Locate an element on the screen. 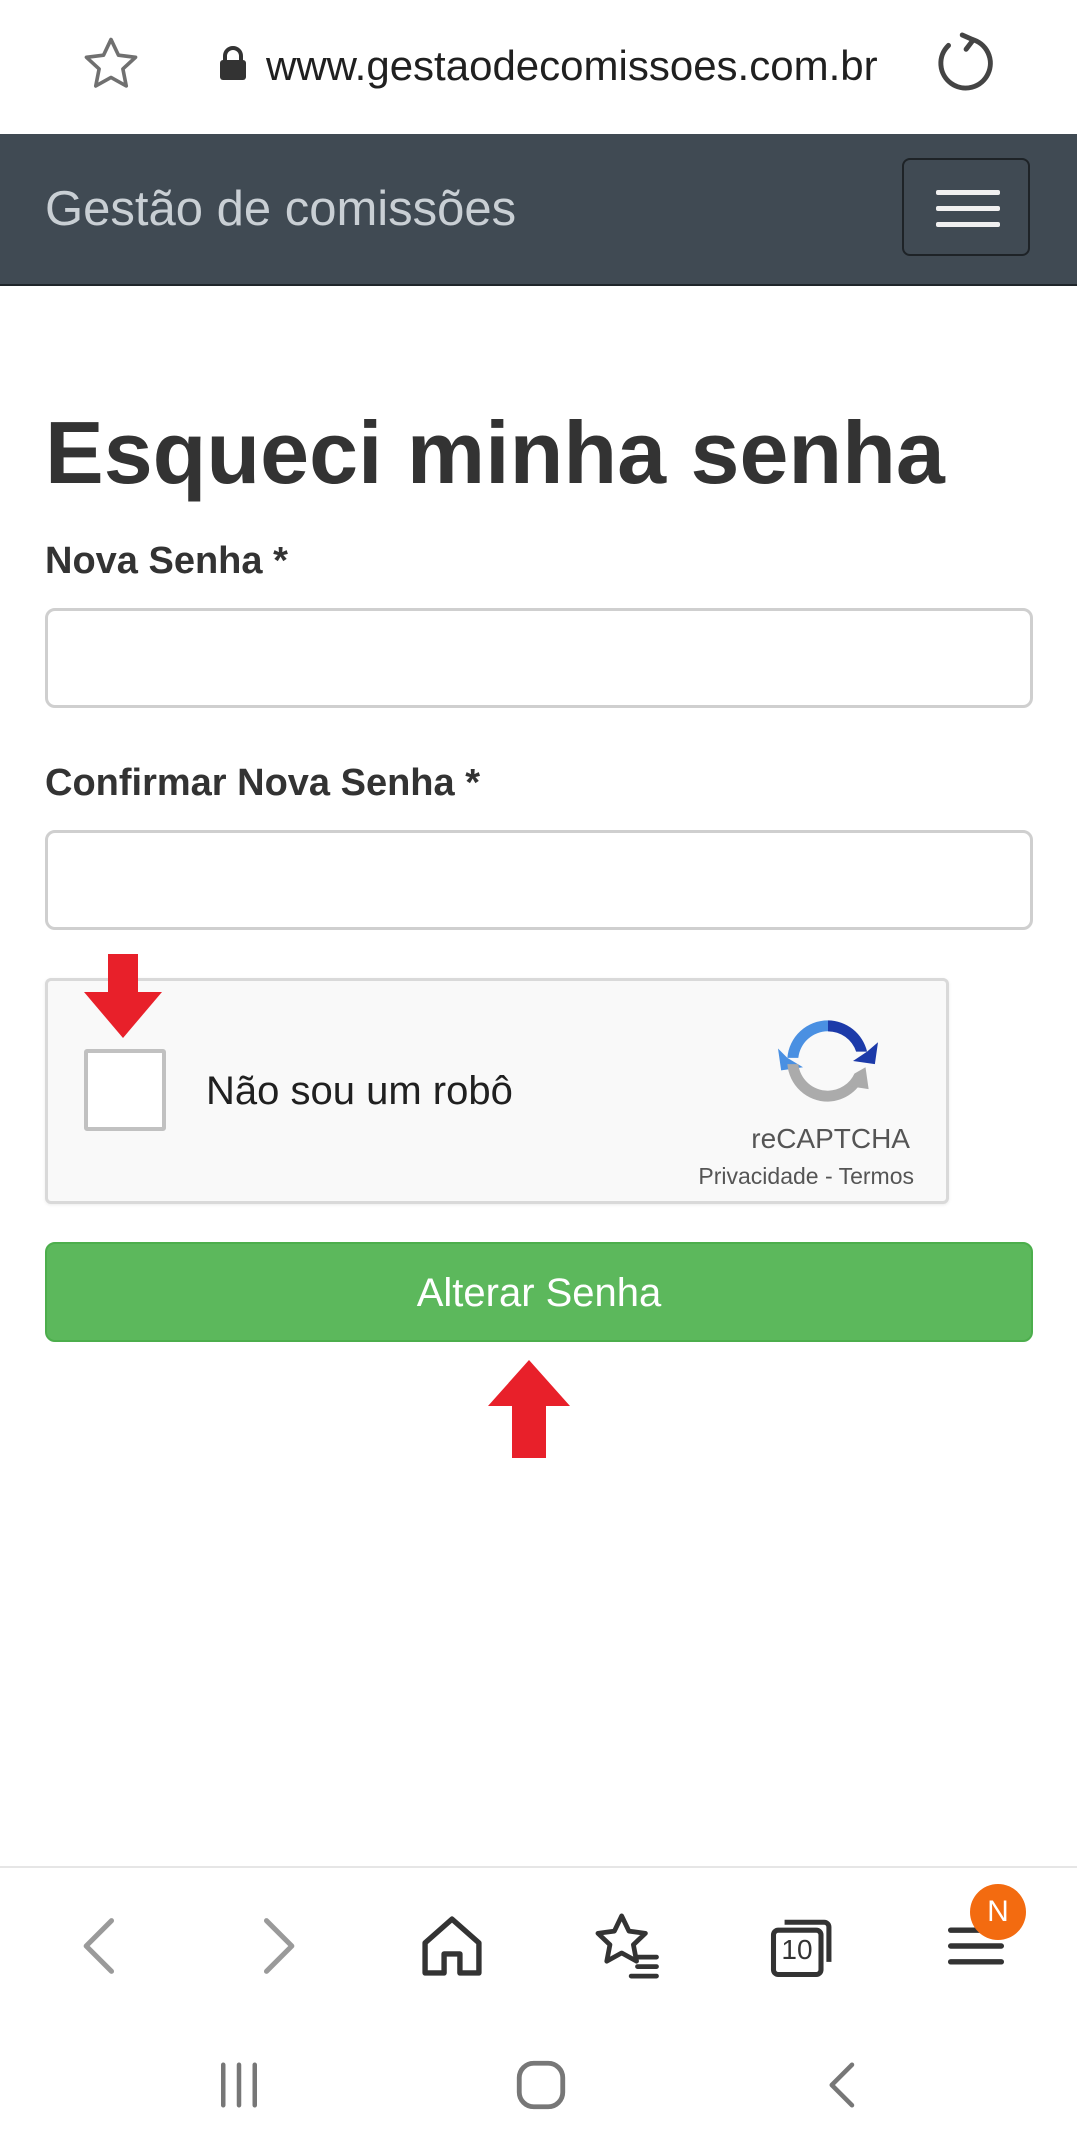 The height and width of the screenshot is (2153, 1077). star-icon is located at coordinates (111, 64).